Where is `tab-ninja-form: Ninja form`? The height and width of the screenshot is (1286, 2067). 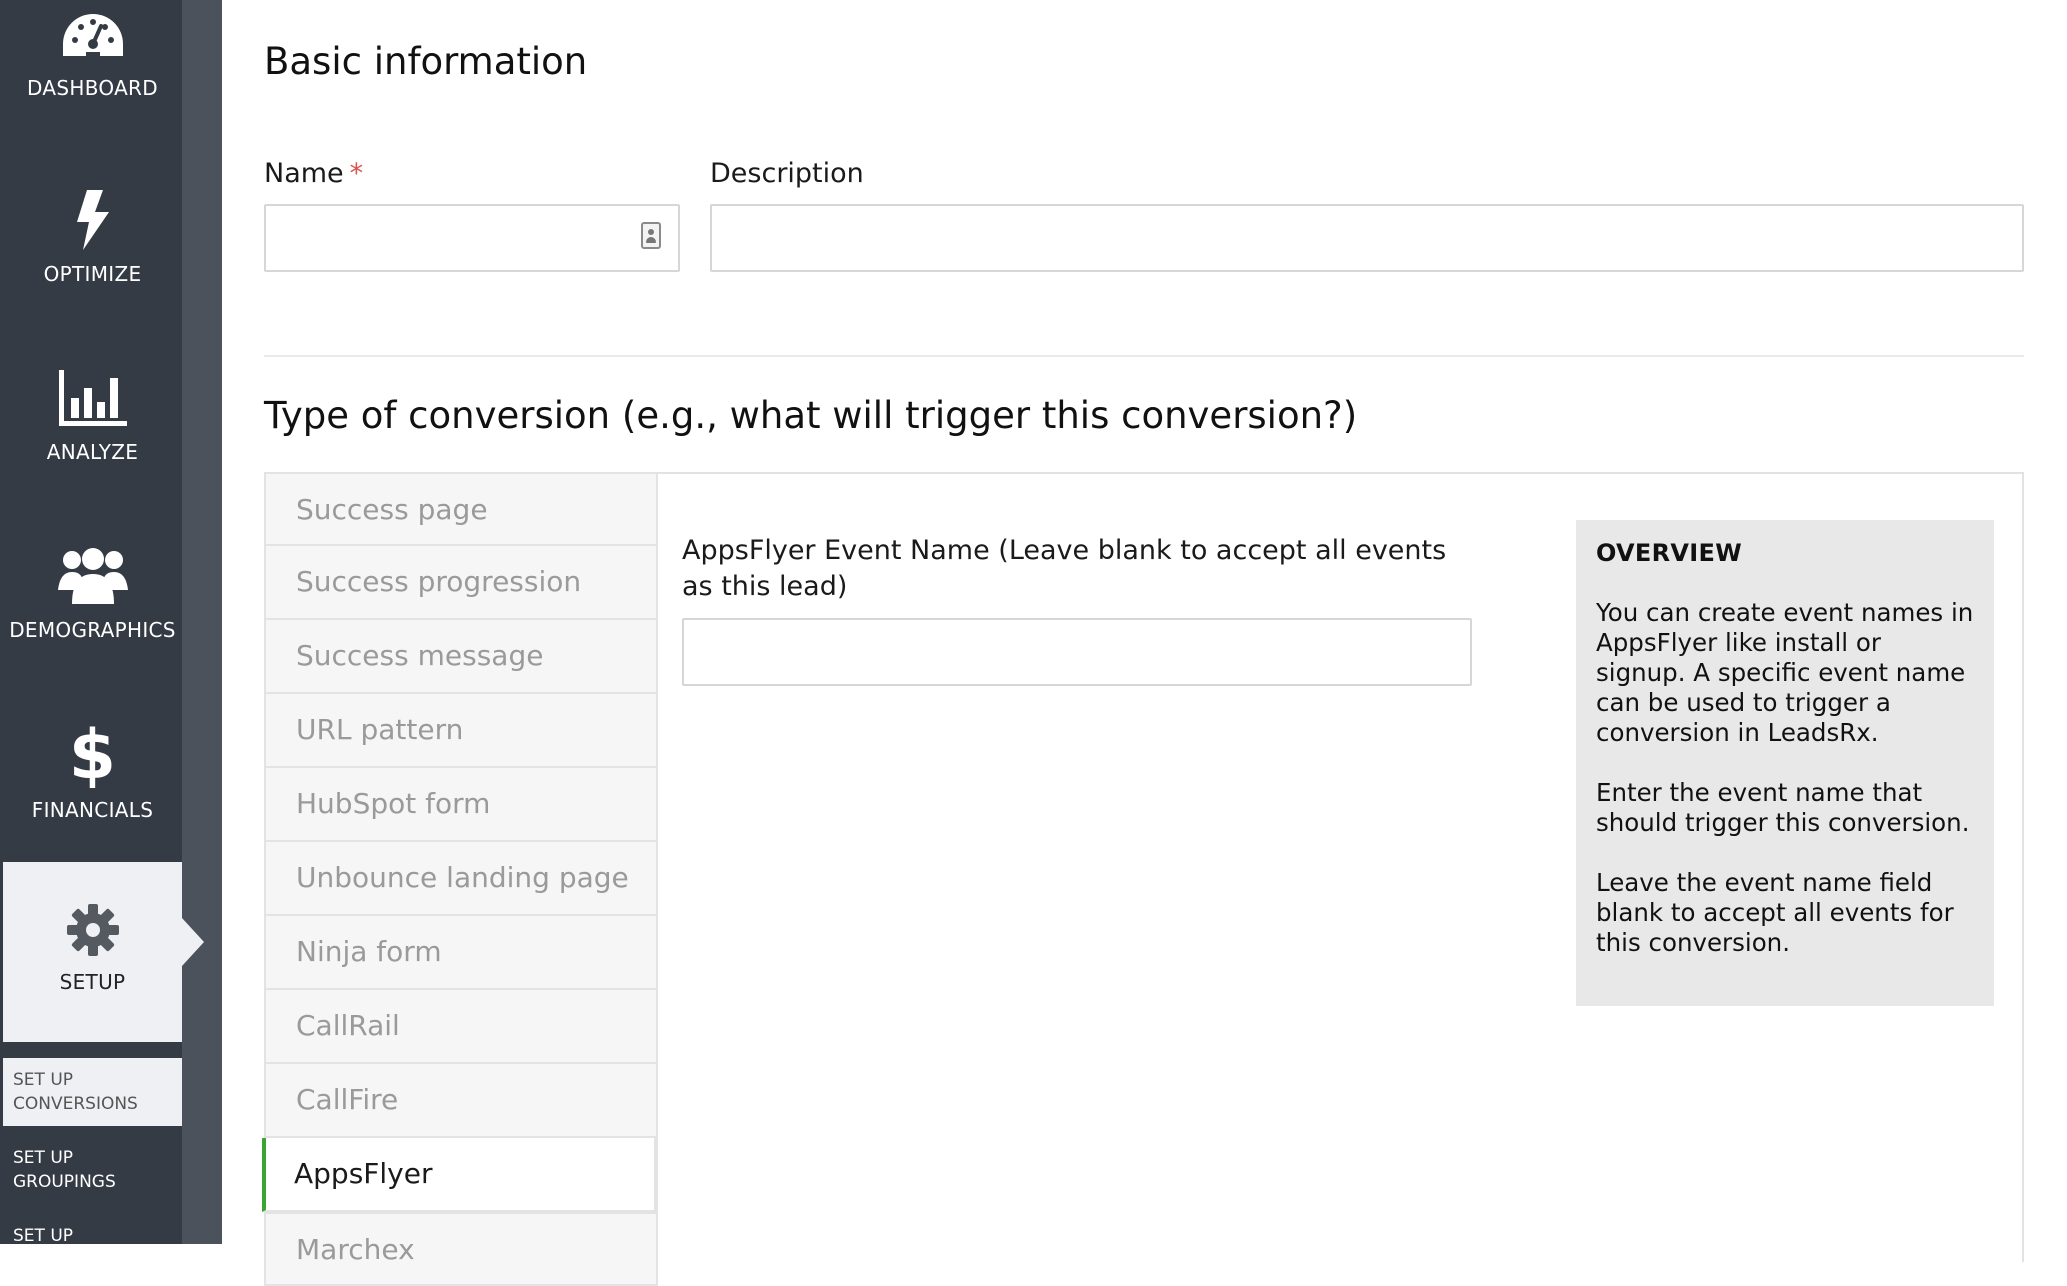
tab-ninja-form: Ninja form is located at coordinates (461, 953).